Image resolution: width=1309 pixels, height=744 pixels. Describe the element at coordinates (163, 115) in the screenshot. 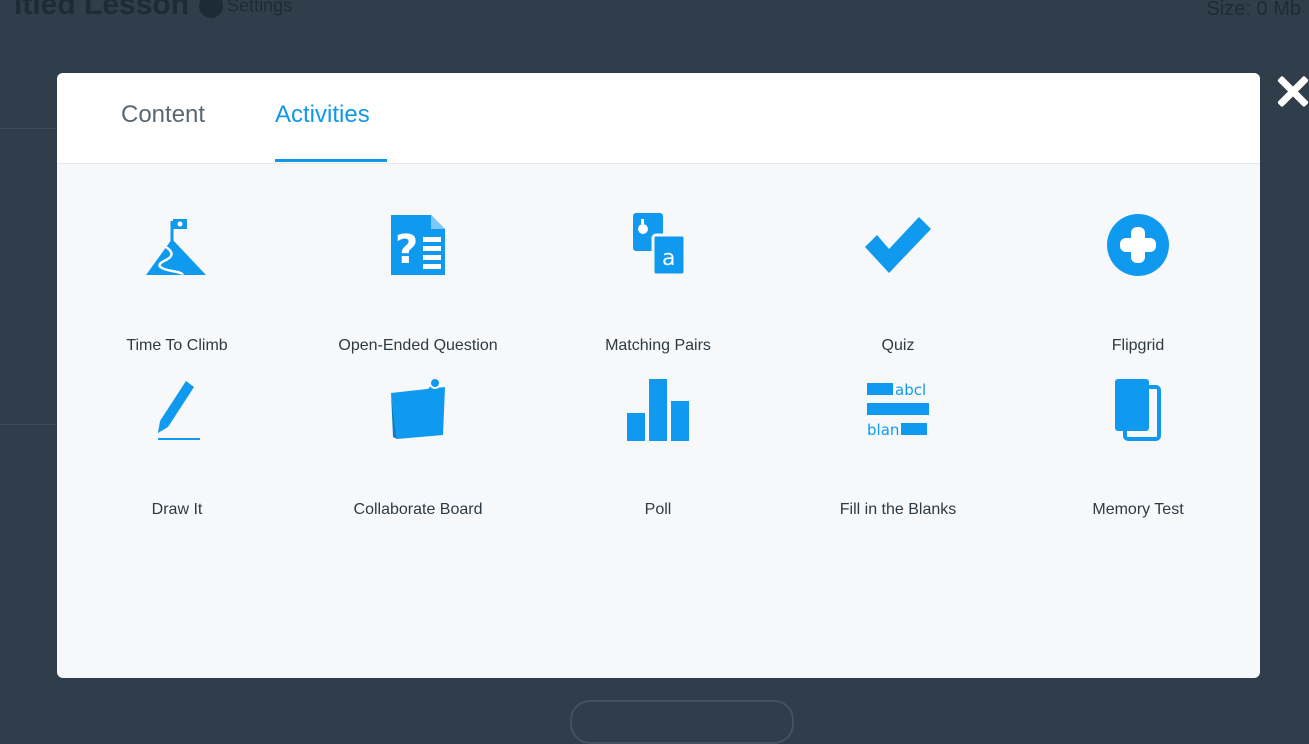

I see `tab-content: Content` at that location.